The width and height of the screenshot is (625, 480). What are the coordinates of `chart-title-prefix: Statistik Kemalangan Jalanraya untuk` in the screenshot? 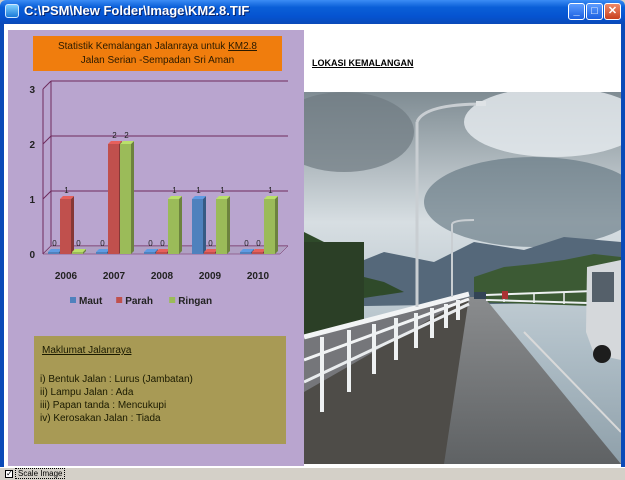 It's located at (143, 46).